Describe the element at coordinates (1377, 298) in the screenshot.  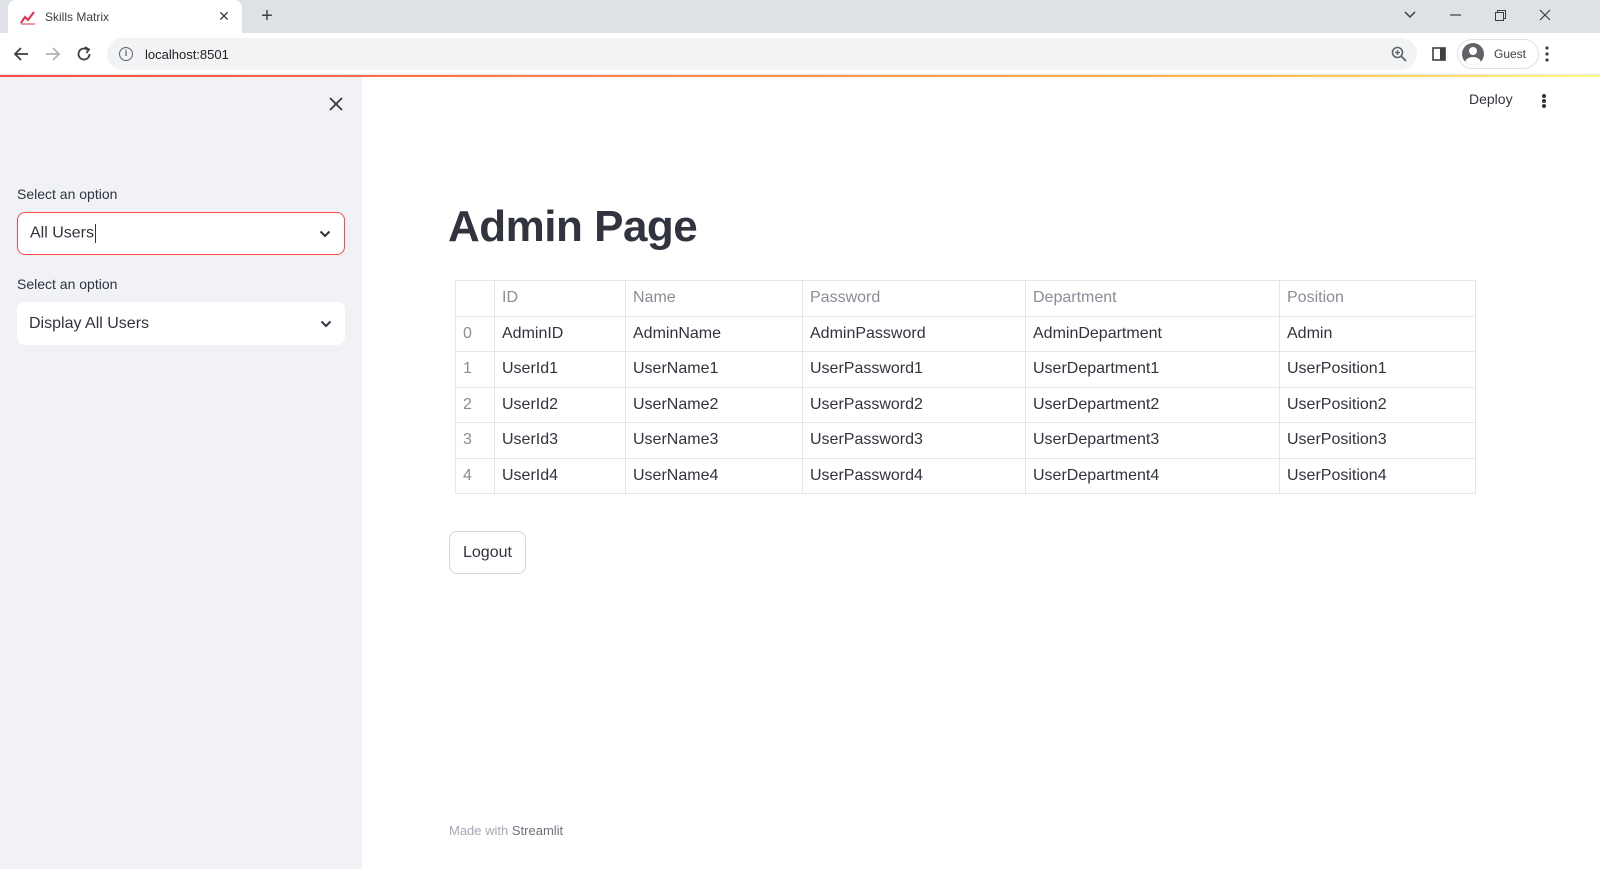
I see `column-header: Position` at that location.